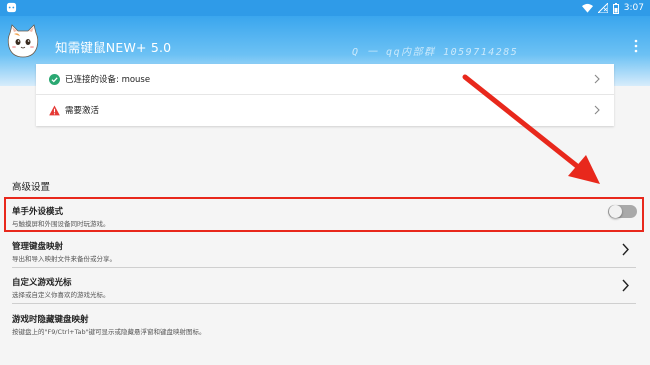 The height and width of the screenshot is (365, 650). Describe the element at coordinates (61, 295) in the screenshot. I see `setting-description: 选择或自定义你喜欢的游戏光标。` at that location.